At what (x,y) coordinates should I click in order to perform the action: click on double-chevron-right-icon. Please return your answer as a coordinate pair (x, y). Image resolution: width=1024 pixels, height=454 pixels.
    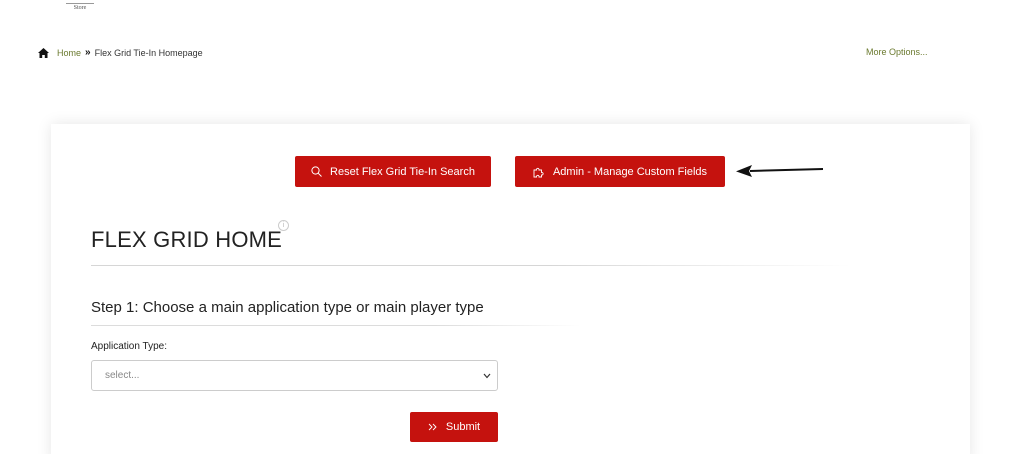
    Looking at the image, I should click on (432, 427).